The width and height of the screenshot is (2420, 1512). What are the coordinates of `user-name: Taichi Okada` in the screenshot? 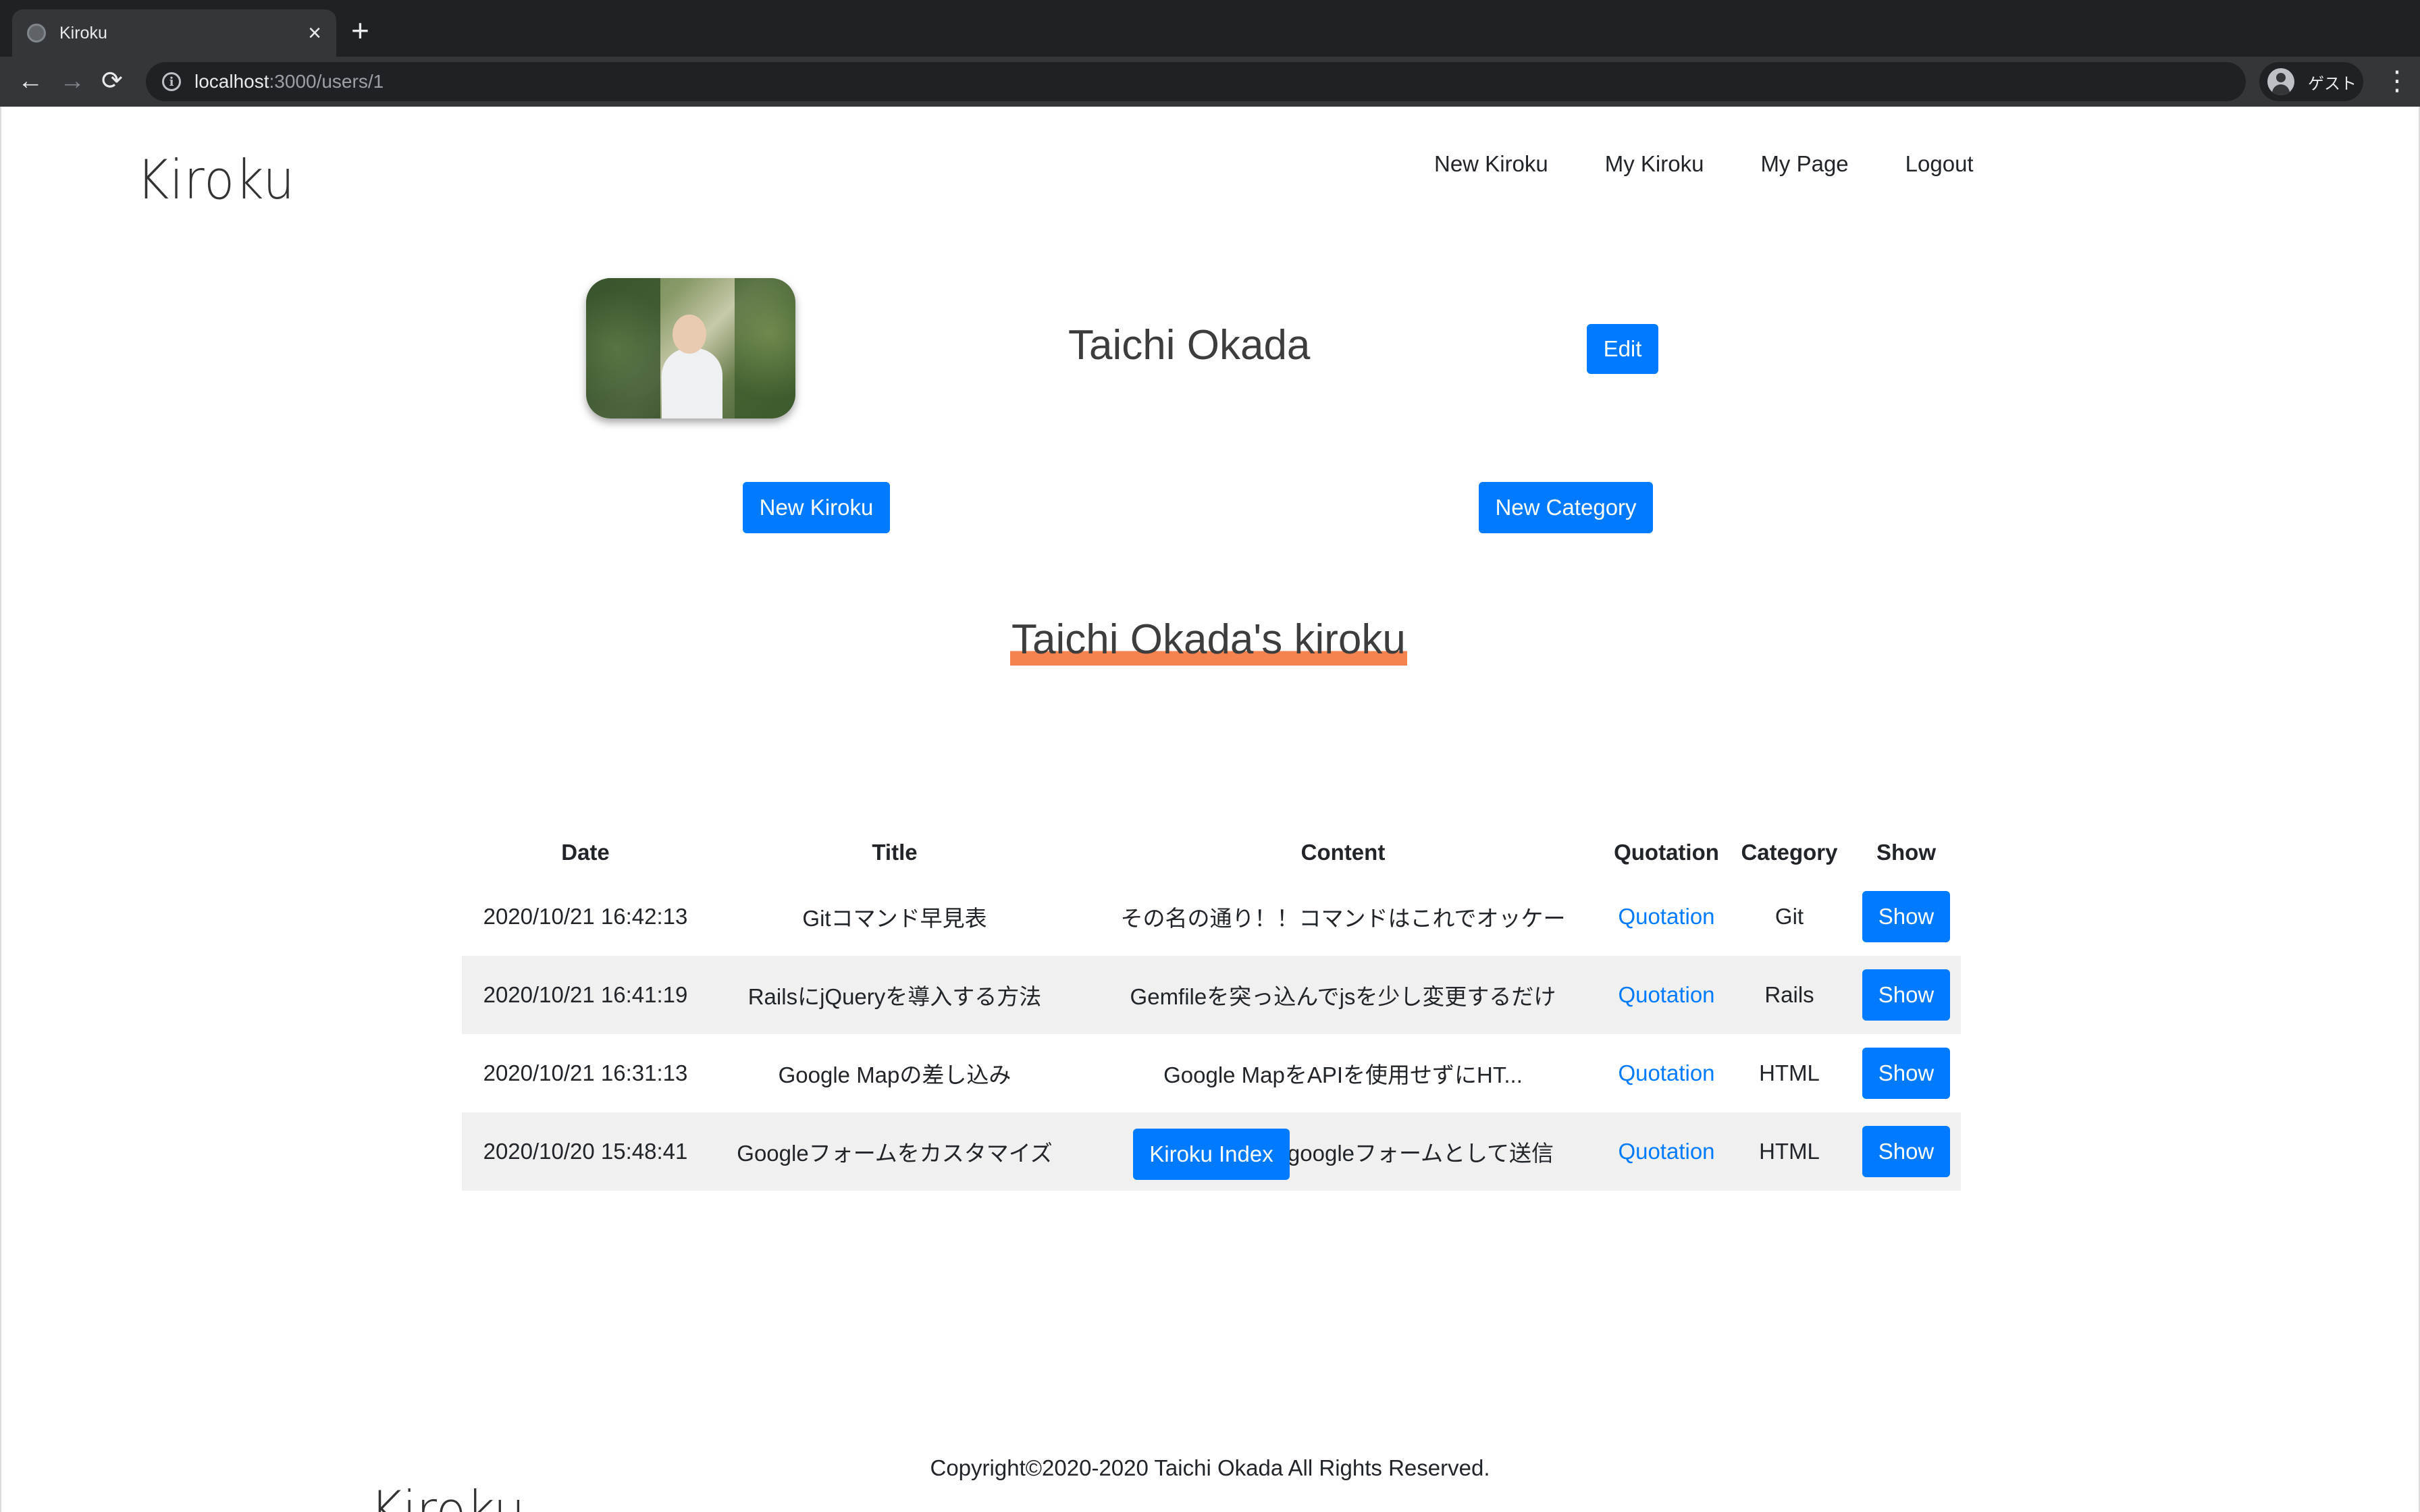 It's located at (1189, 345).